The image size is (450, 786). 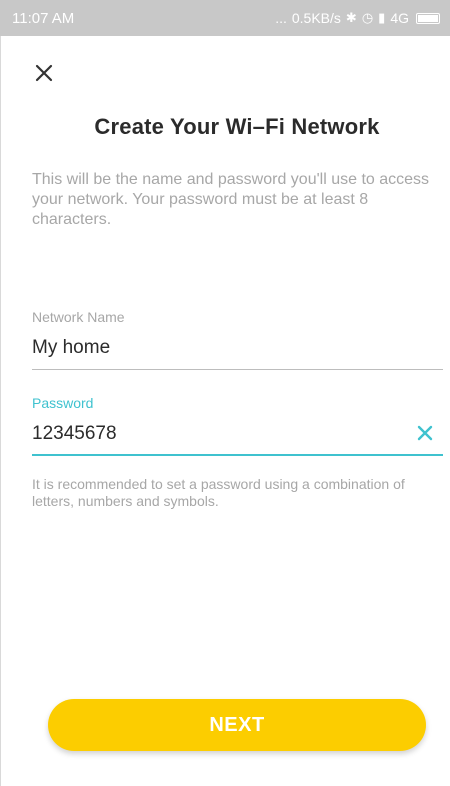 I want to click on screen-edge, so click(x=0, y=411).